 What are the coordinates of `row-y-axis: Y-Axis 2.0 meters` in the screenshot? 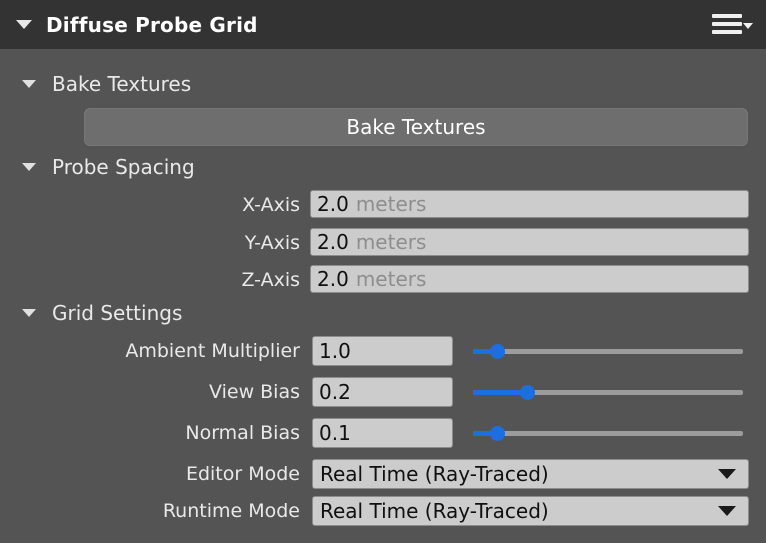 It's located at (383, 243).